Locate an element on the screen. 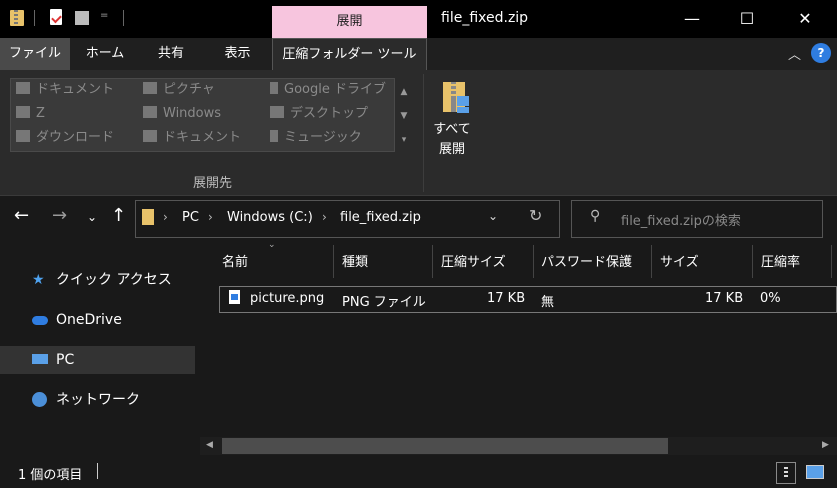 The width and height of the screenshot is (837, 488). pictures-icon is located at coordinates (150, 88).